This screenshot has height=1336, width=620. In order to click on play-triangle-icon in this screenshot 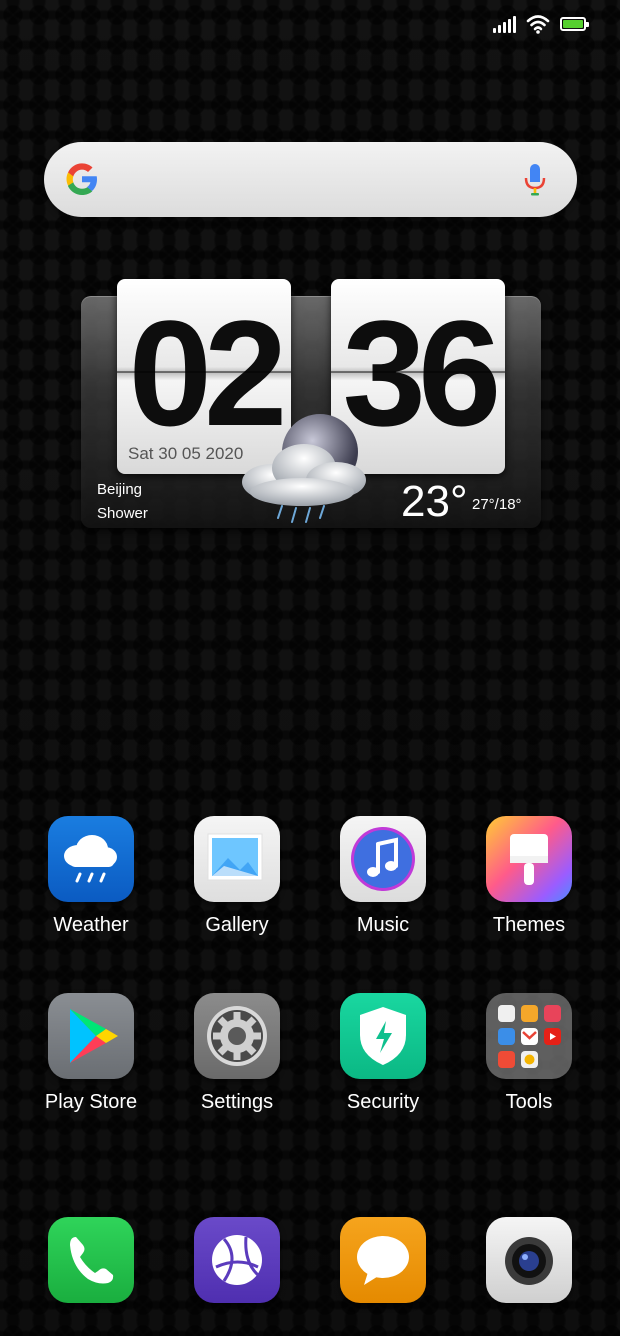, I will do `click(91, 1036)`.